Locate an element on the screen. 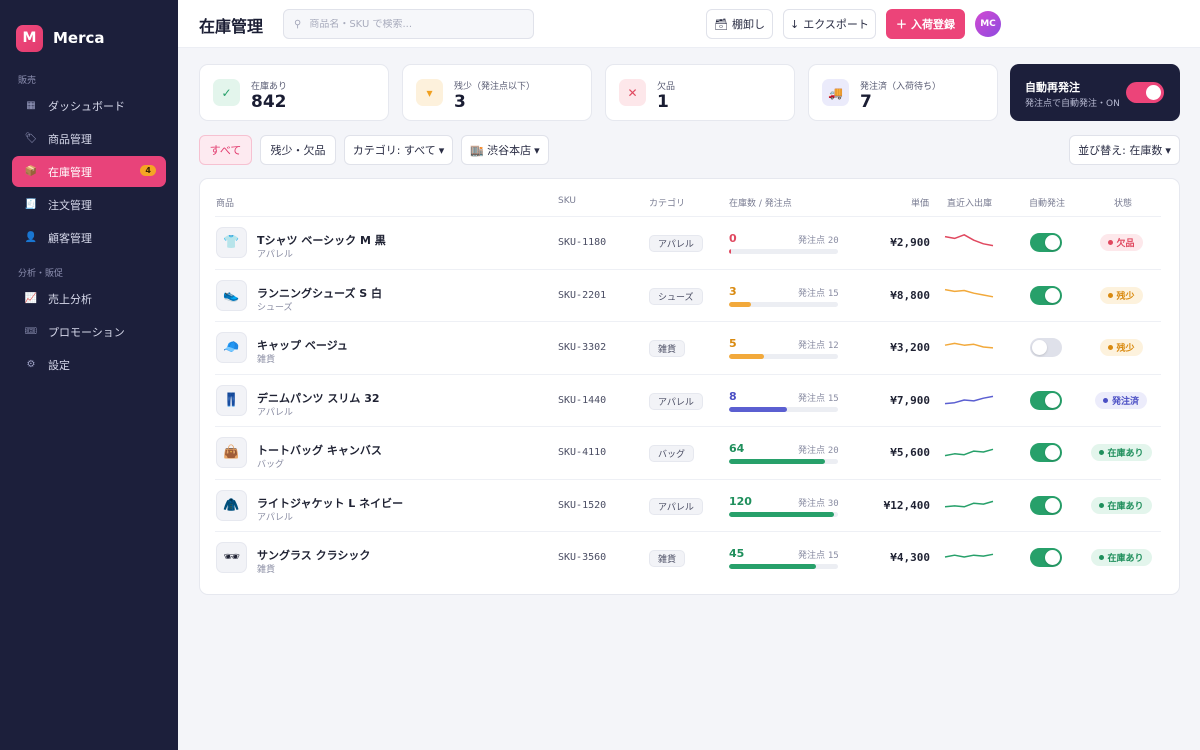 The width and height of the screenshot is (1200, 750). brand: M Merca is located at coordinates (89, 30).